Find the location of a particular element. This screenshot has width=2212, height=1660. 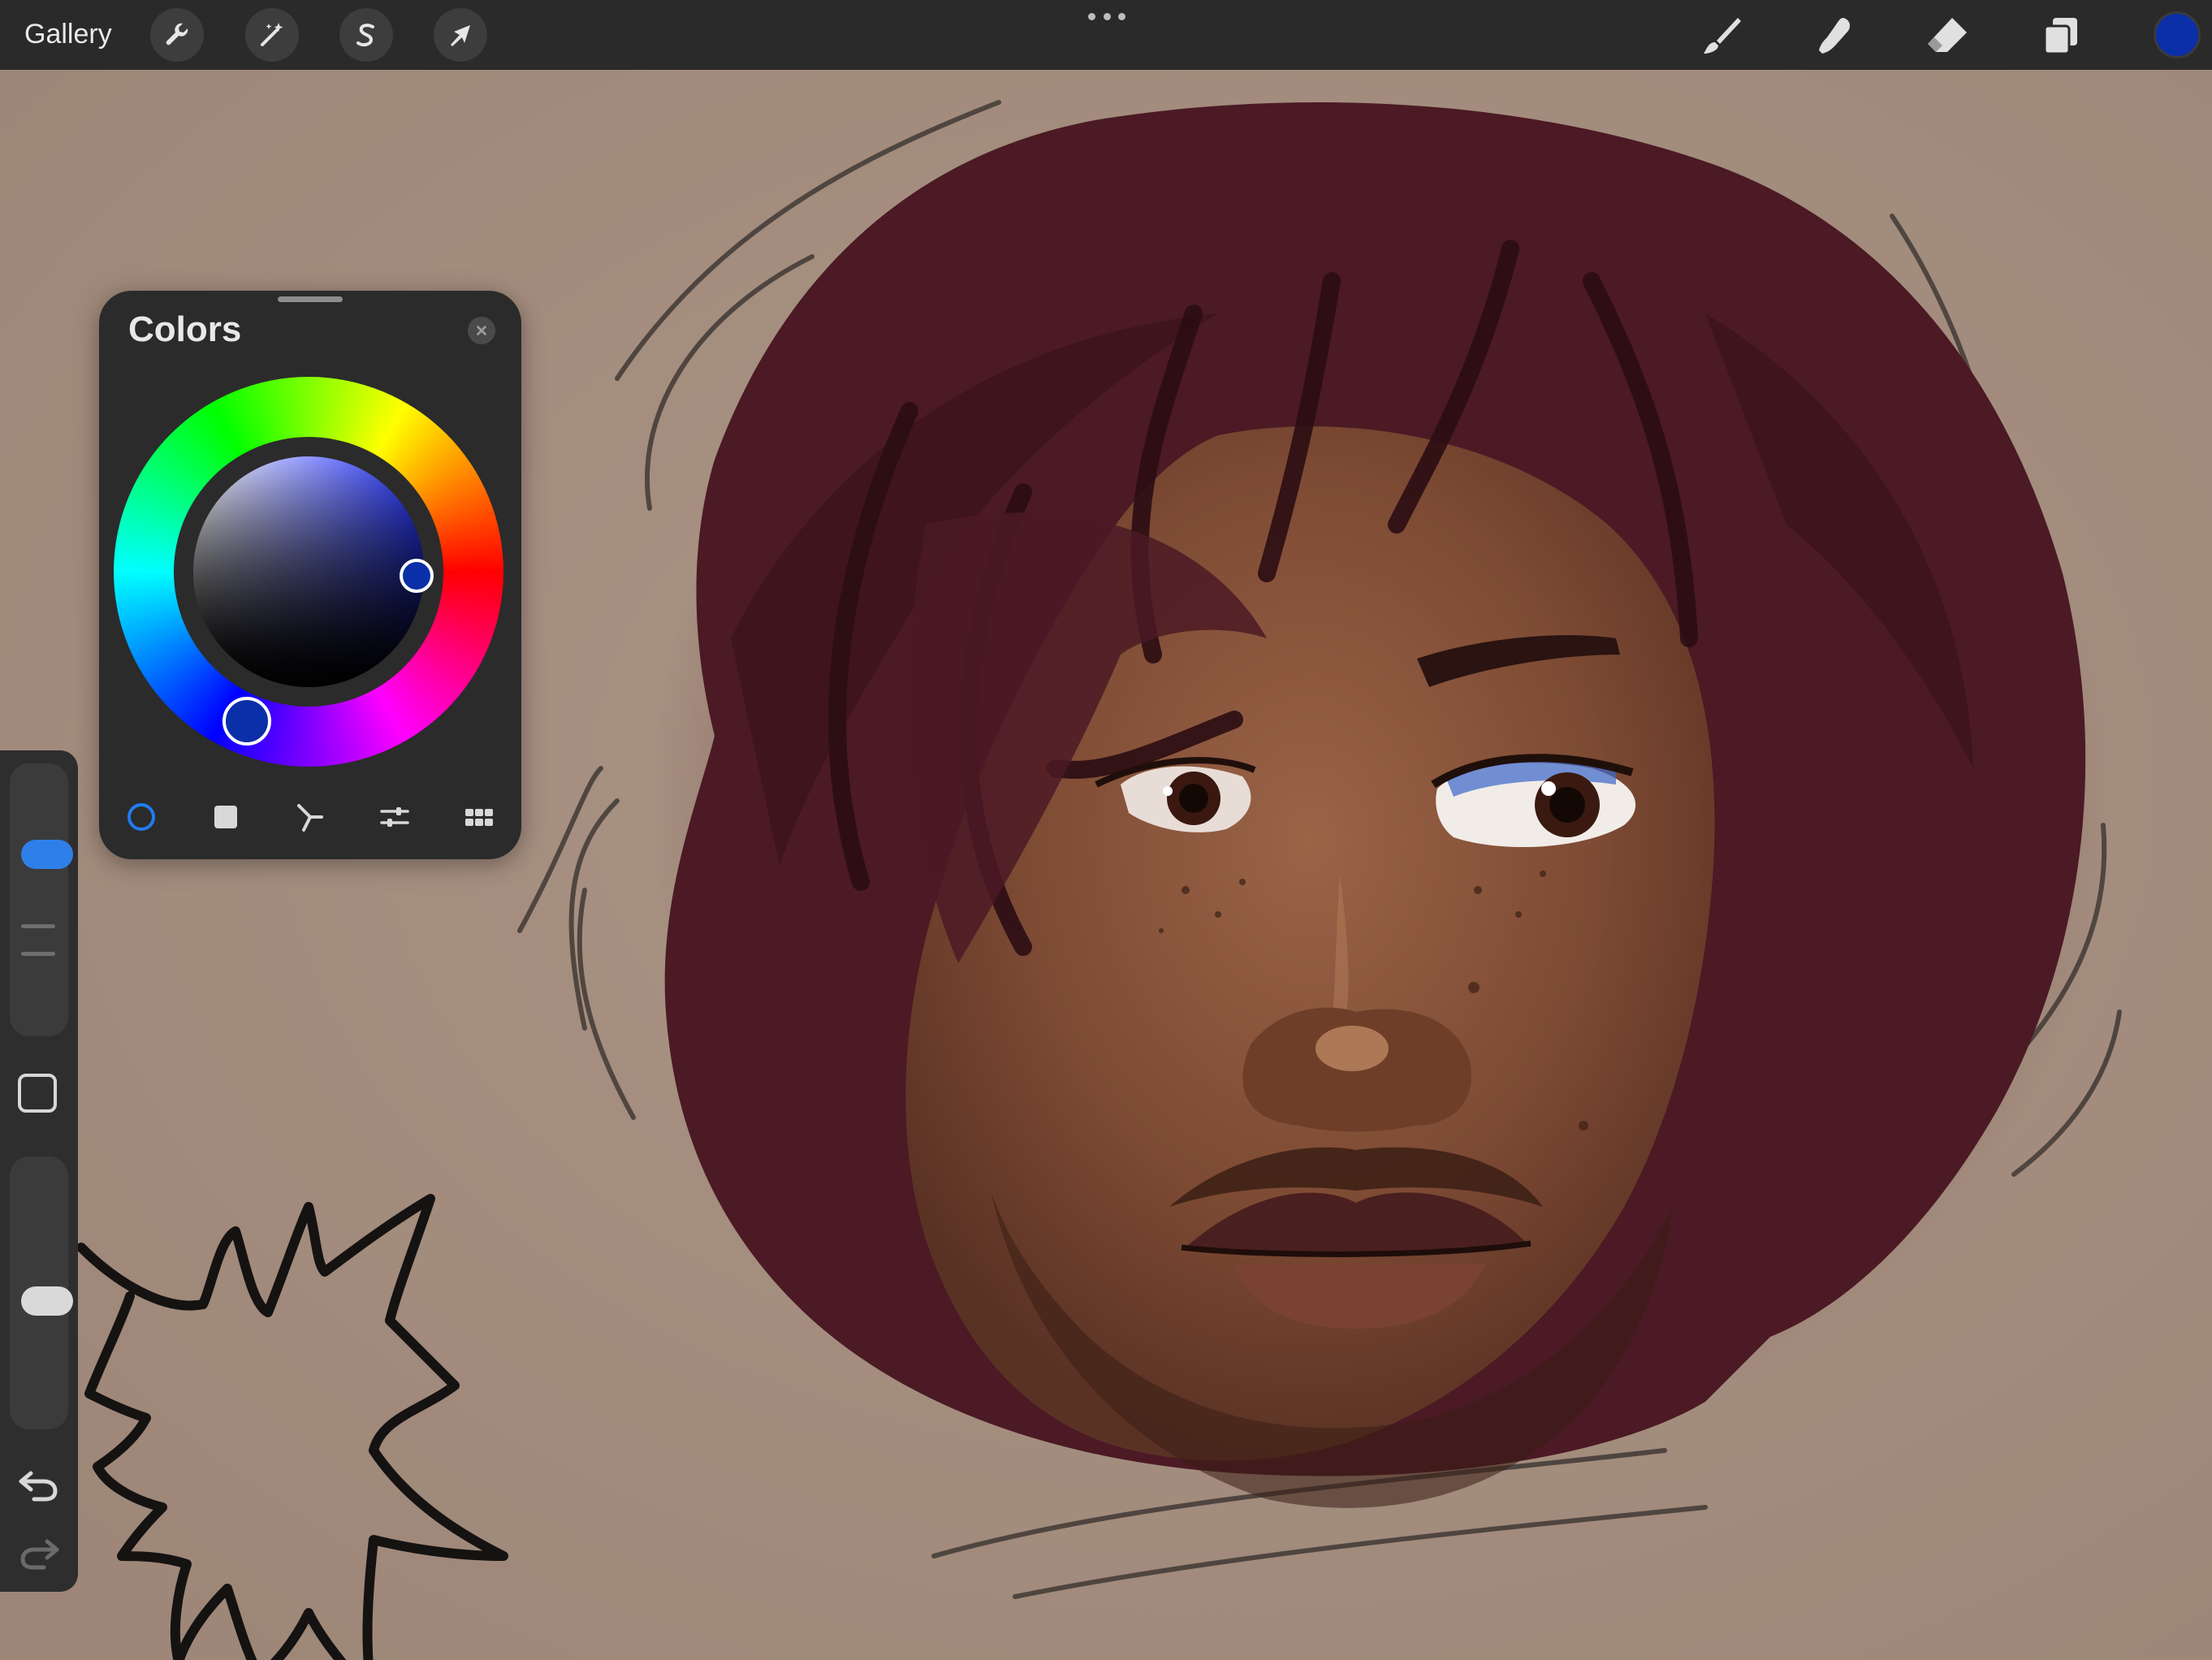

opacity-slider is located at coordinates (41, 1292).